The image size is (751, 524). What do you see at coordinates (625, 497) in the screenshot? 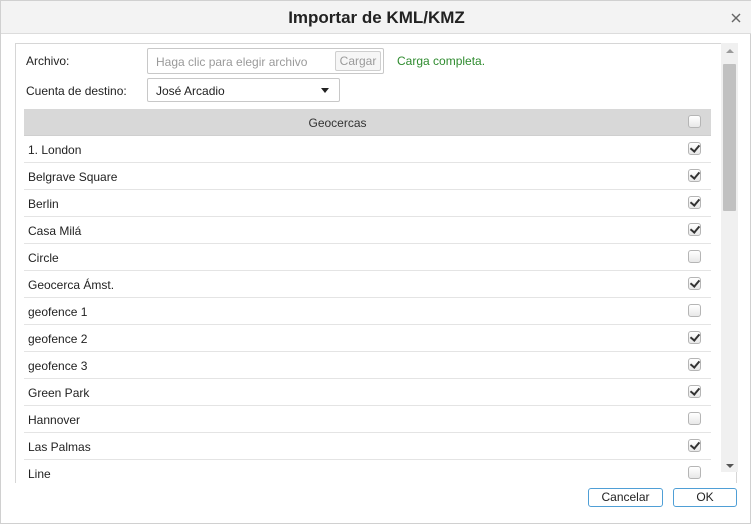
I see `cancel-button: Cancelar` at bounding box center [625, 497].